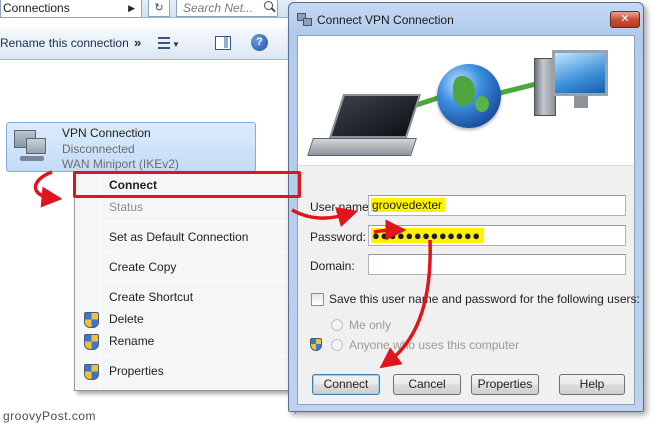 The width and height of the screenshot is (658, 426). Describe the element at coordinates (332, 266) in the screenshot. I see `domain-label: Domain:` at that location.